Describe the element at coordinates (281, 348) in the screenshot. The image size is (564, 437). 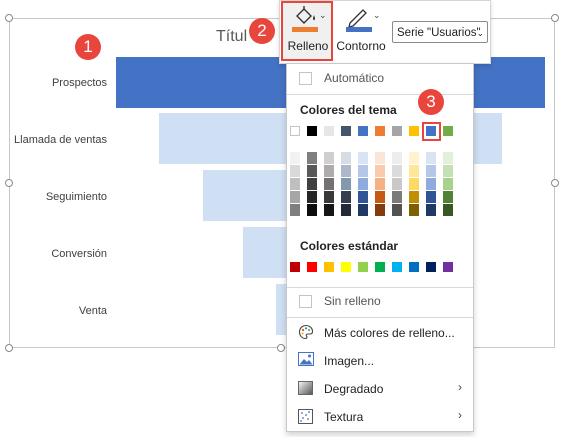
I see `resize-handle-bottom-middle` at that location.